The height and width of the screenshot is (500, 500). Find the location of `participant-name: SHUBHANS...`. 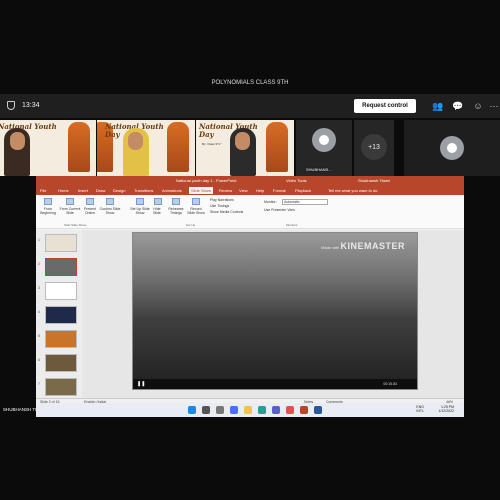

participant-name: SHUBHANS... is located at coordinates (319, 169).